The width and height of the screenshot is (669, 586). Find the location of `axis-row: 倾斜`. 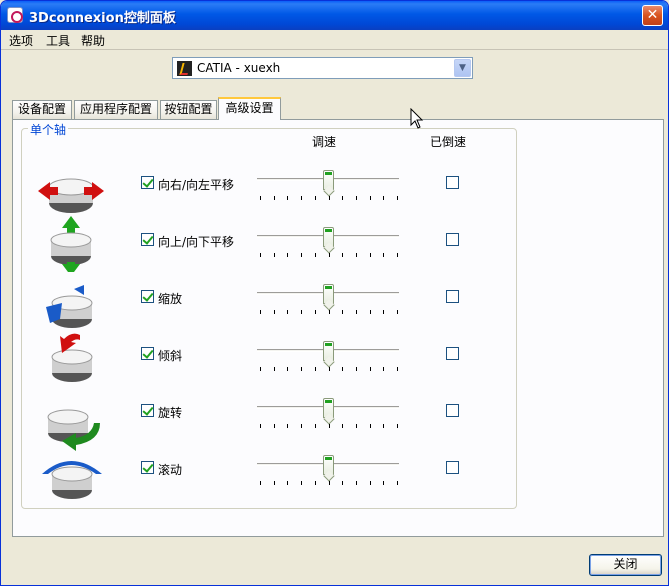

axis-row: 倾斜 is located at coordinates (270, 357).